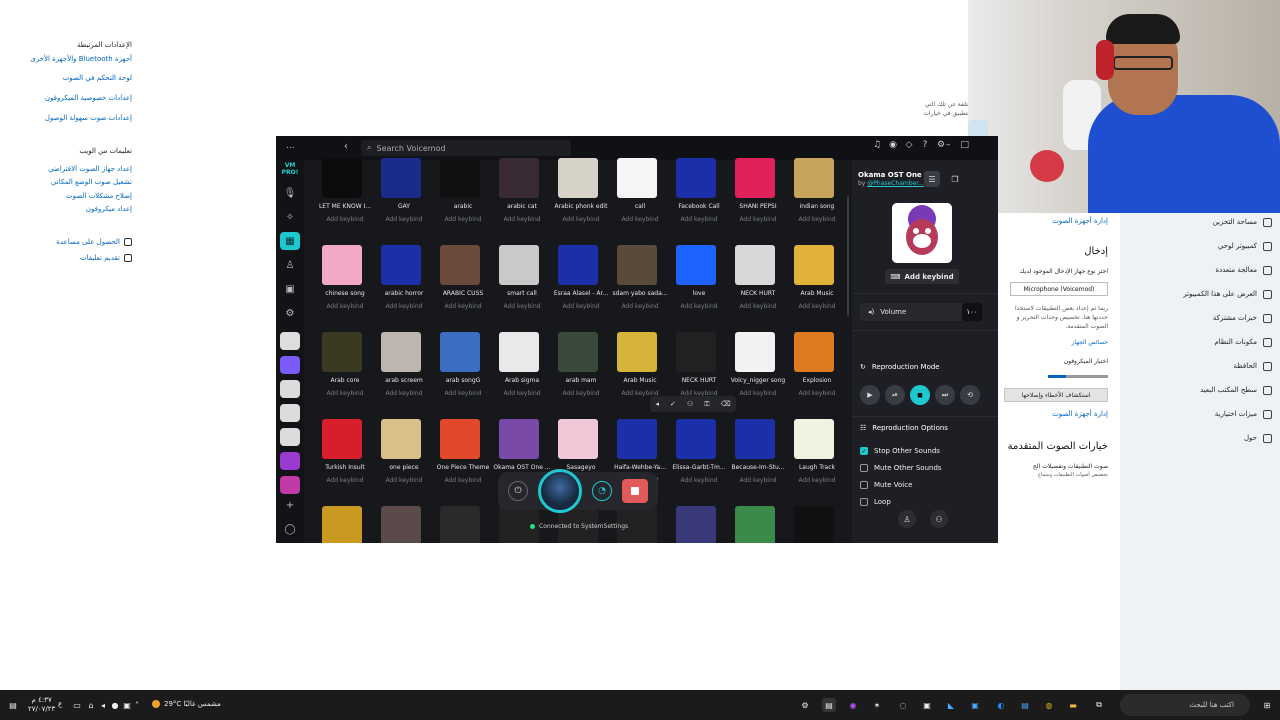  I want to click on sound-tile: arabic cat Add keybind, so click(522, 198).